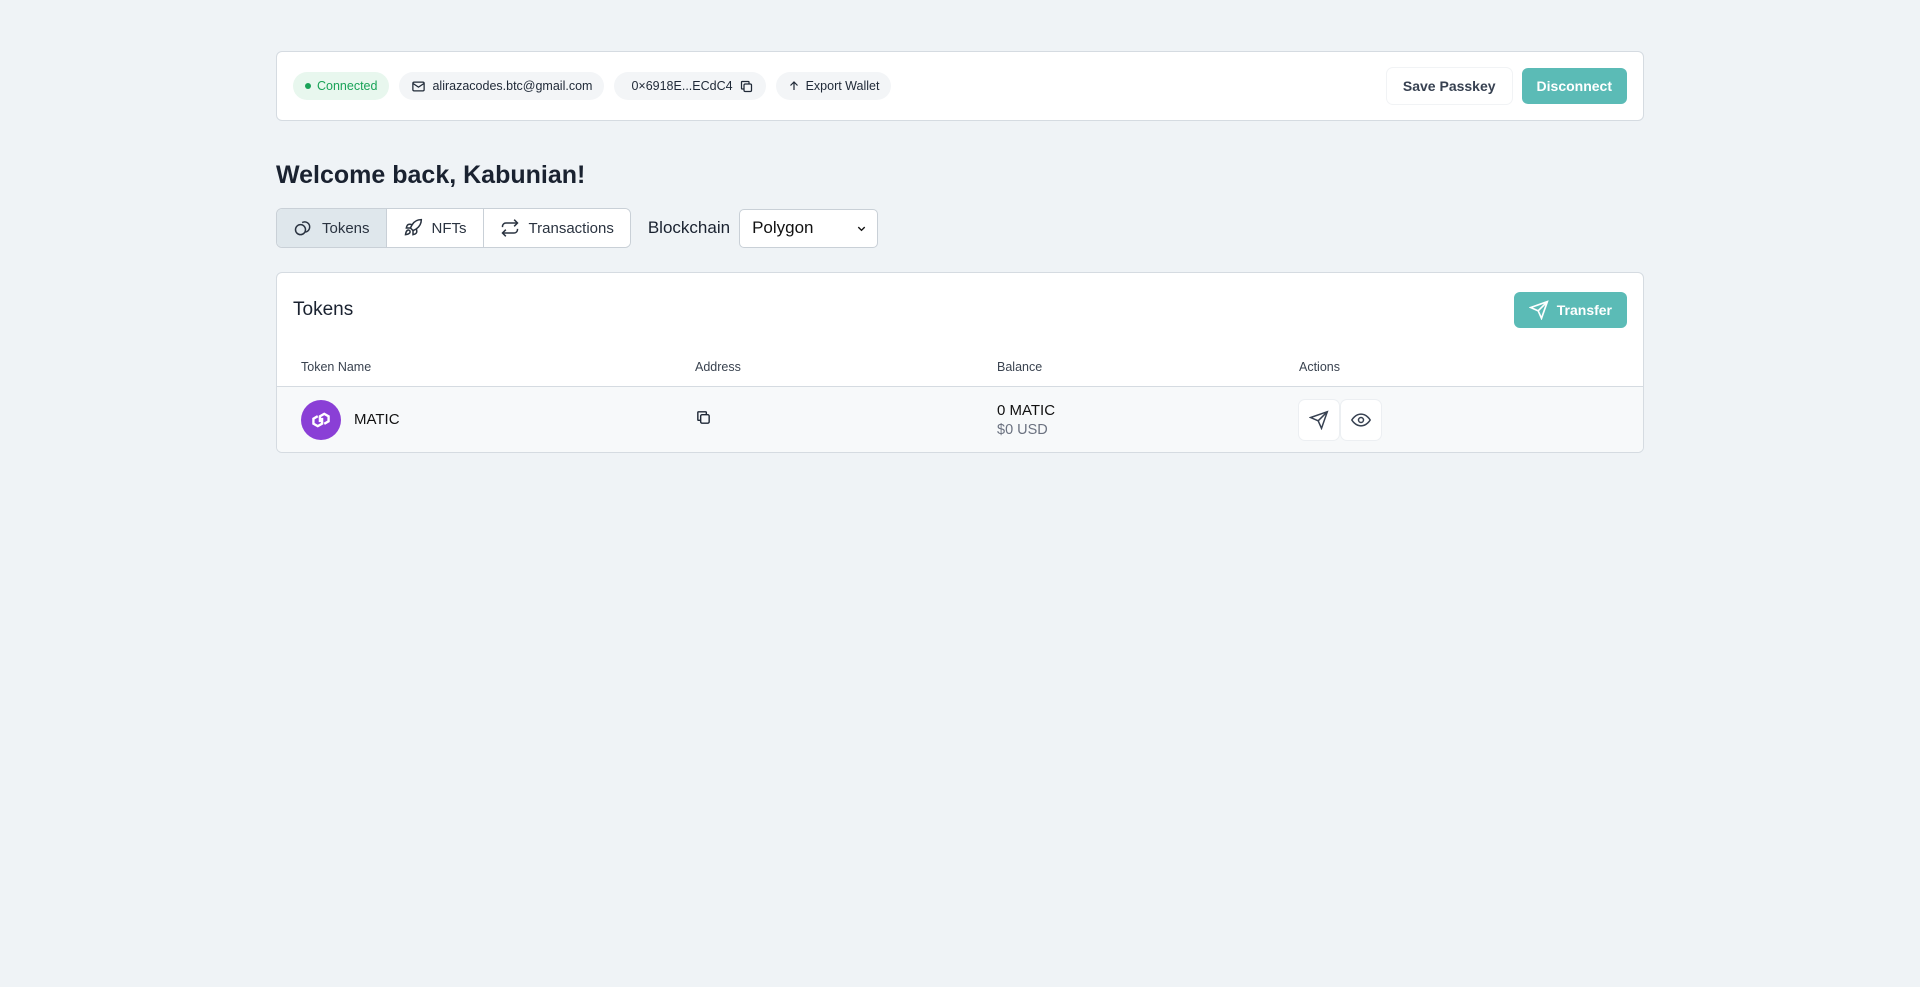  What do you see at coordinates (960, 310) in the screenshot?
I see `tokens-header: Tokens Transfer` at bounding box center [960, 310].